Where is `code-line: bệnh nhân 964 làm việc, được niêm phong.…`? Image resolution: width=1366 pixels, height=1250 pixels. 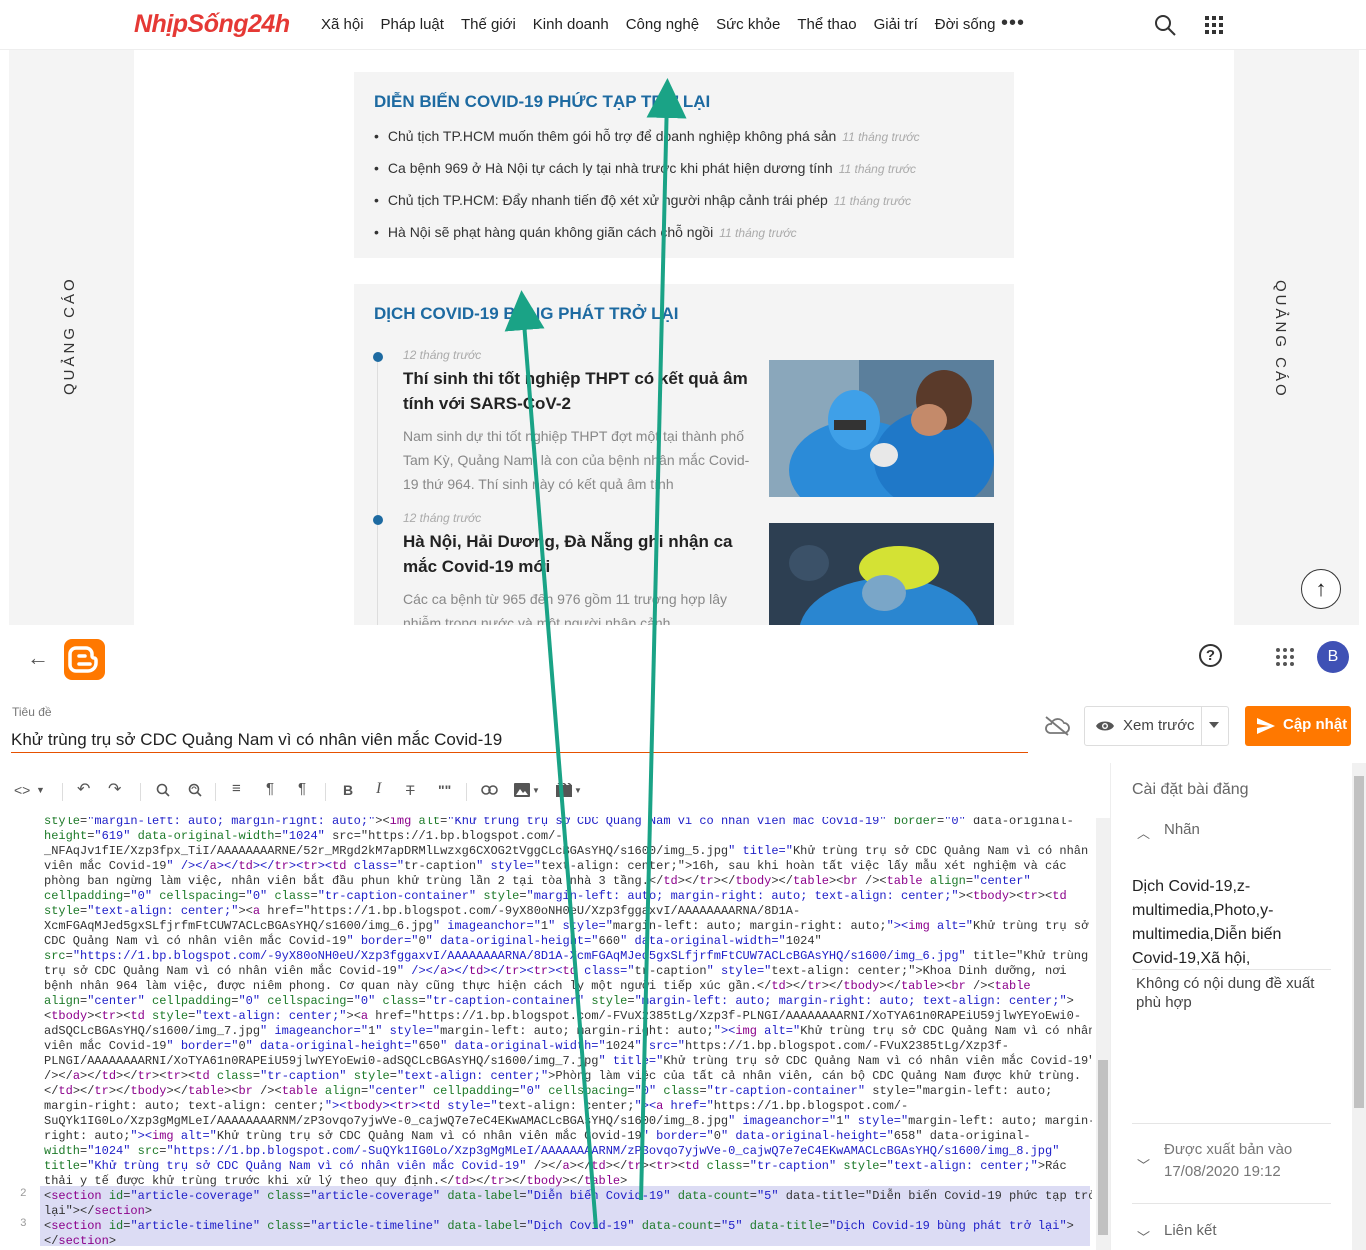
code-line: bệnh nhân 964 làm việc, được niêm phong.… is located at coordinates (568, 986).